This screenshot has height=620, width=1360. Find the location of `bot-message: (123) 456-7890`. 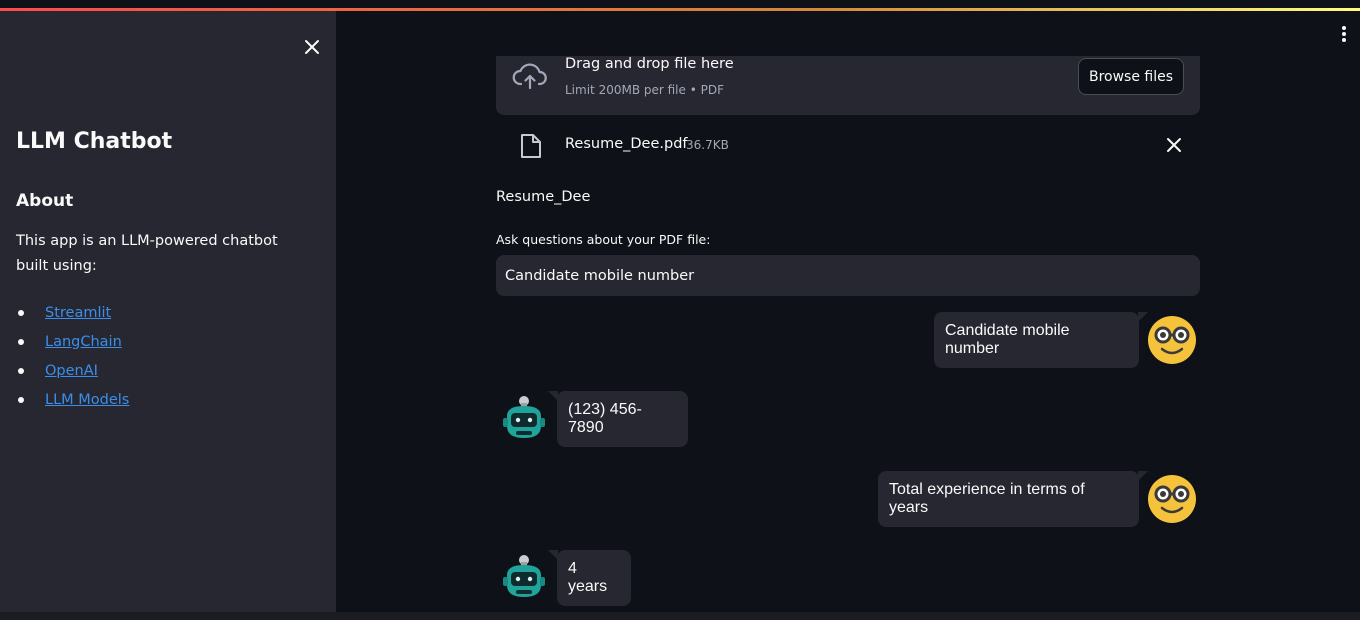

bot-message: (123) 456-7890 is located at coordinates (618, 419).